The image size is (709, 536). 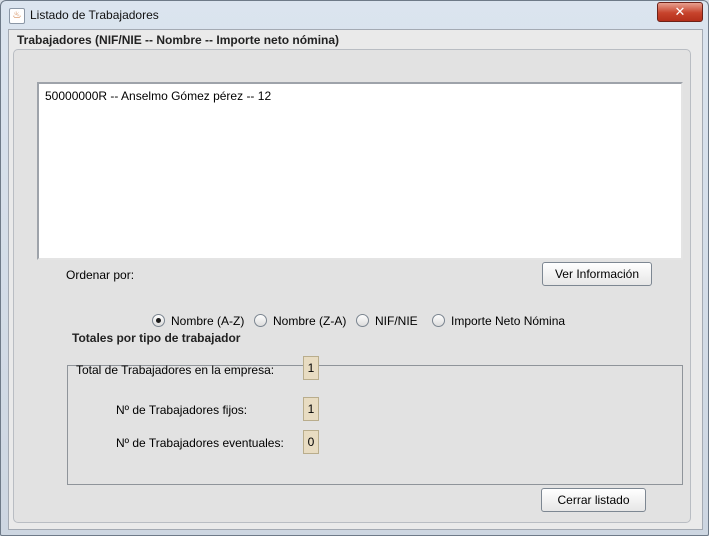 I want to click on java-icon: ♨, so click(x=17, y=16).